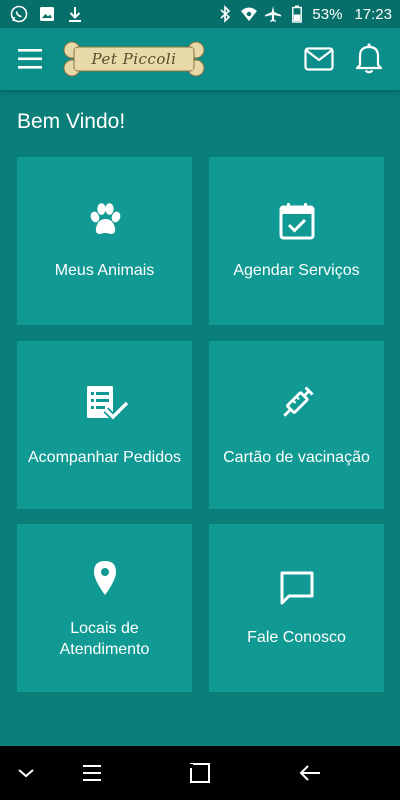 This screenshot has width=400, height=800. I want to click on chat-bubble-icon, so click(297, 588).